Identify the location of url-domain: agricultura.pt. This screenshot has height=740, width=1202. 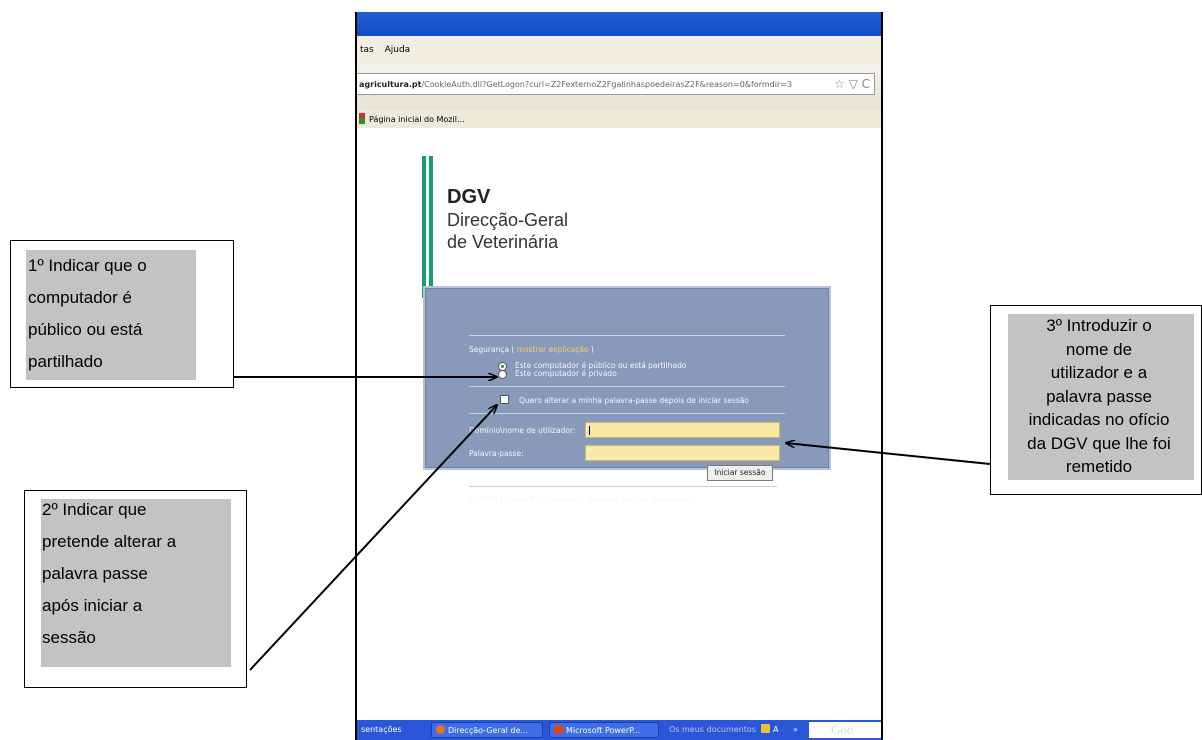
(390, 84).